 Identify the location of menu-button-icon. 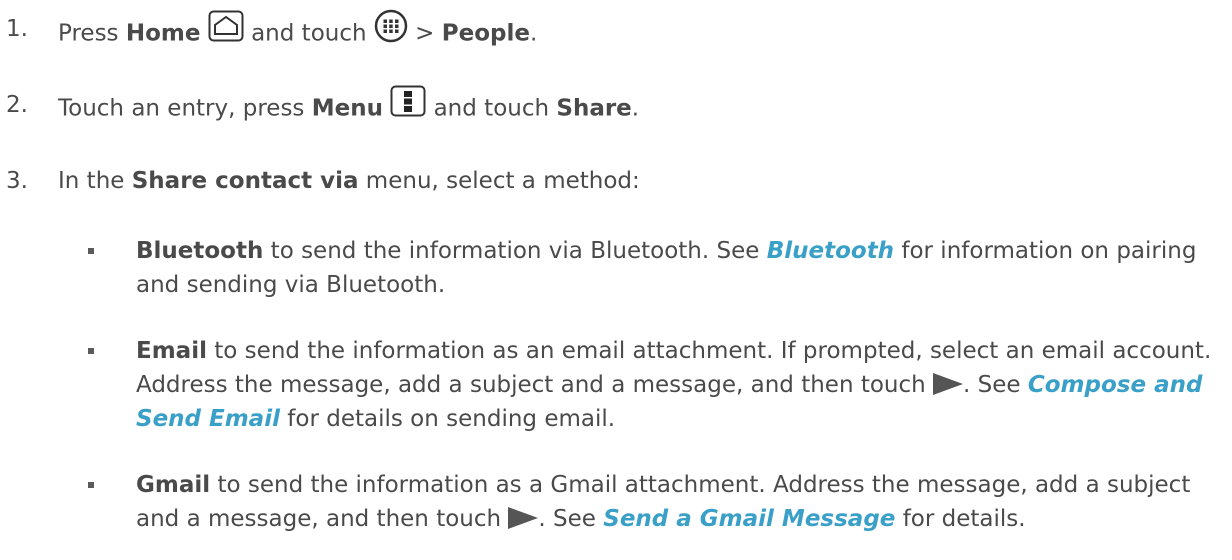
(408, 106).